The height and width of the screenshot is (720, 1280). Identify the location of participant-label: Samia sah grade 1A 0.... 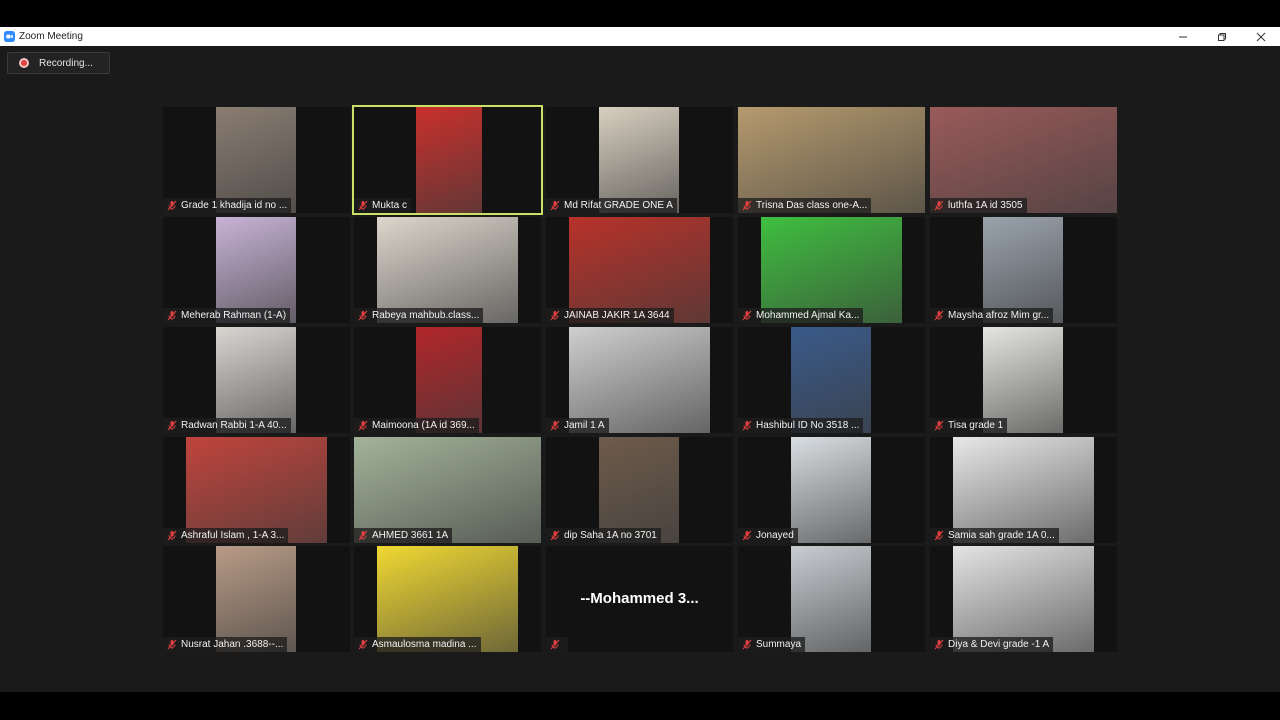
(994, 535).